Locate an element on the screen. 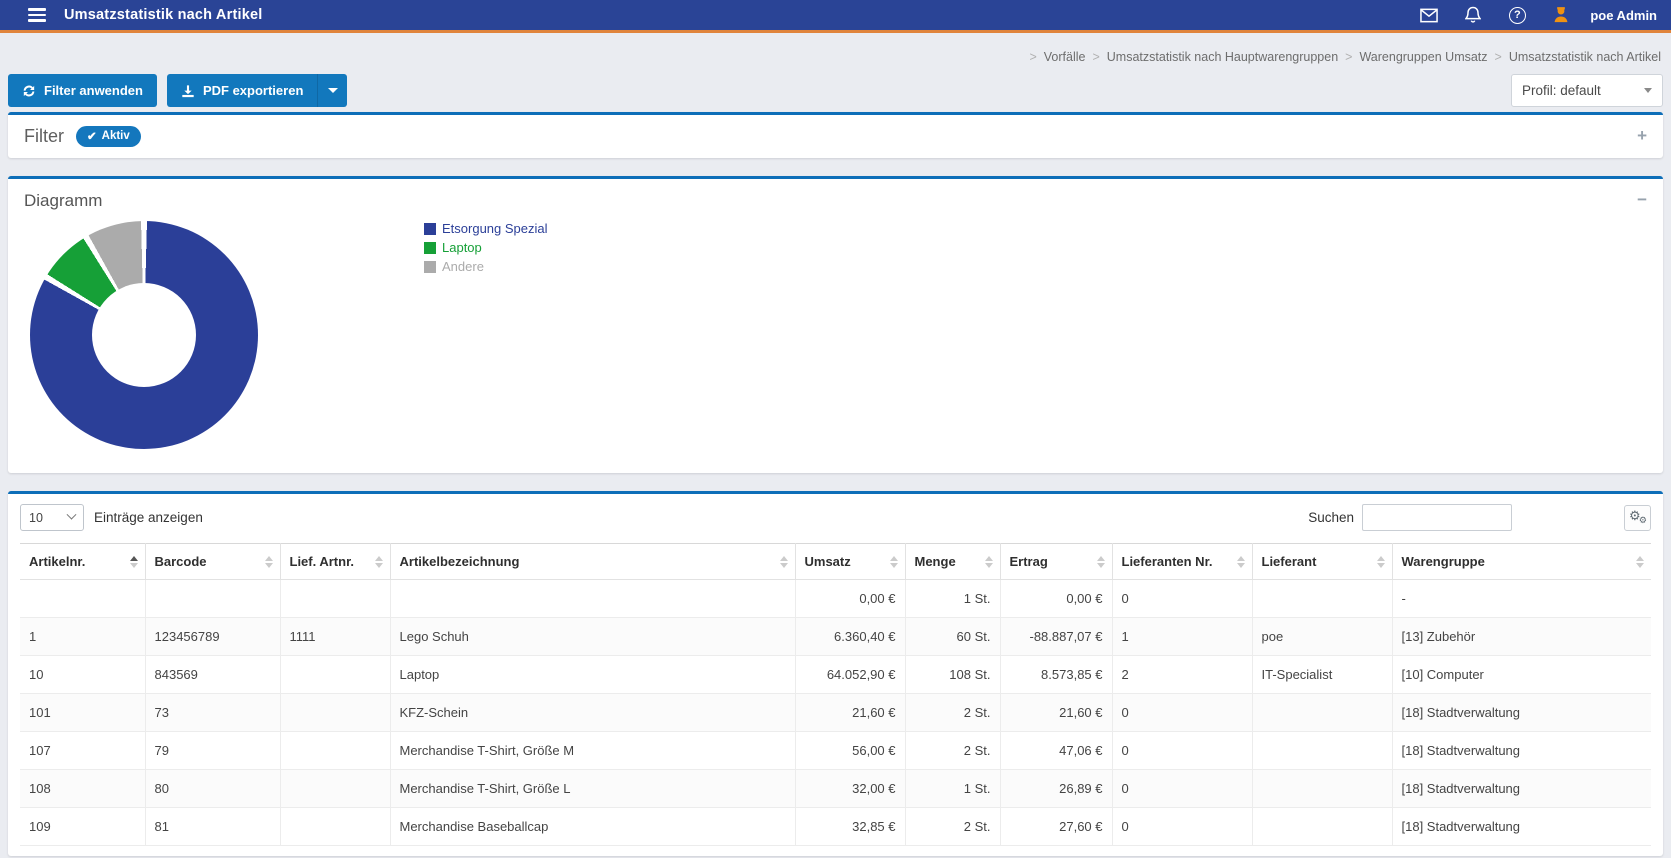  table-cell: 79 is located at coordinates (212, 750).